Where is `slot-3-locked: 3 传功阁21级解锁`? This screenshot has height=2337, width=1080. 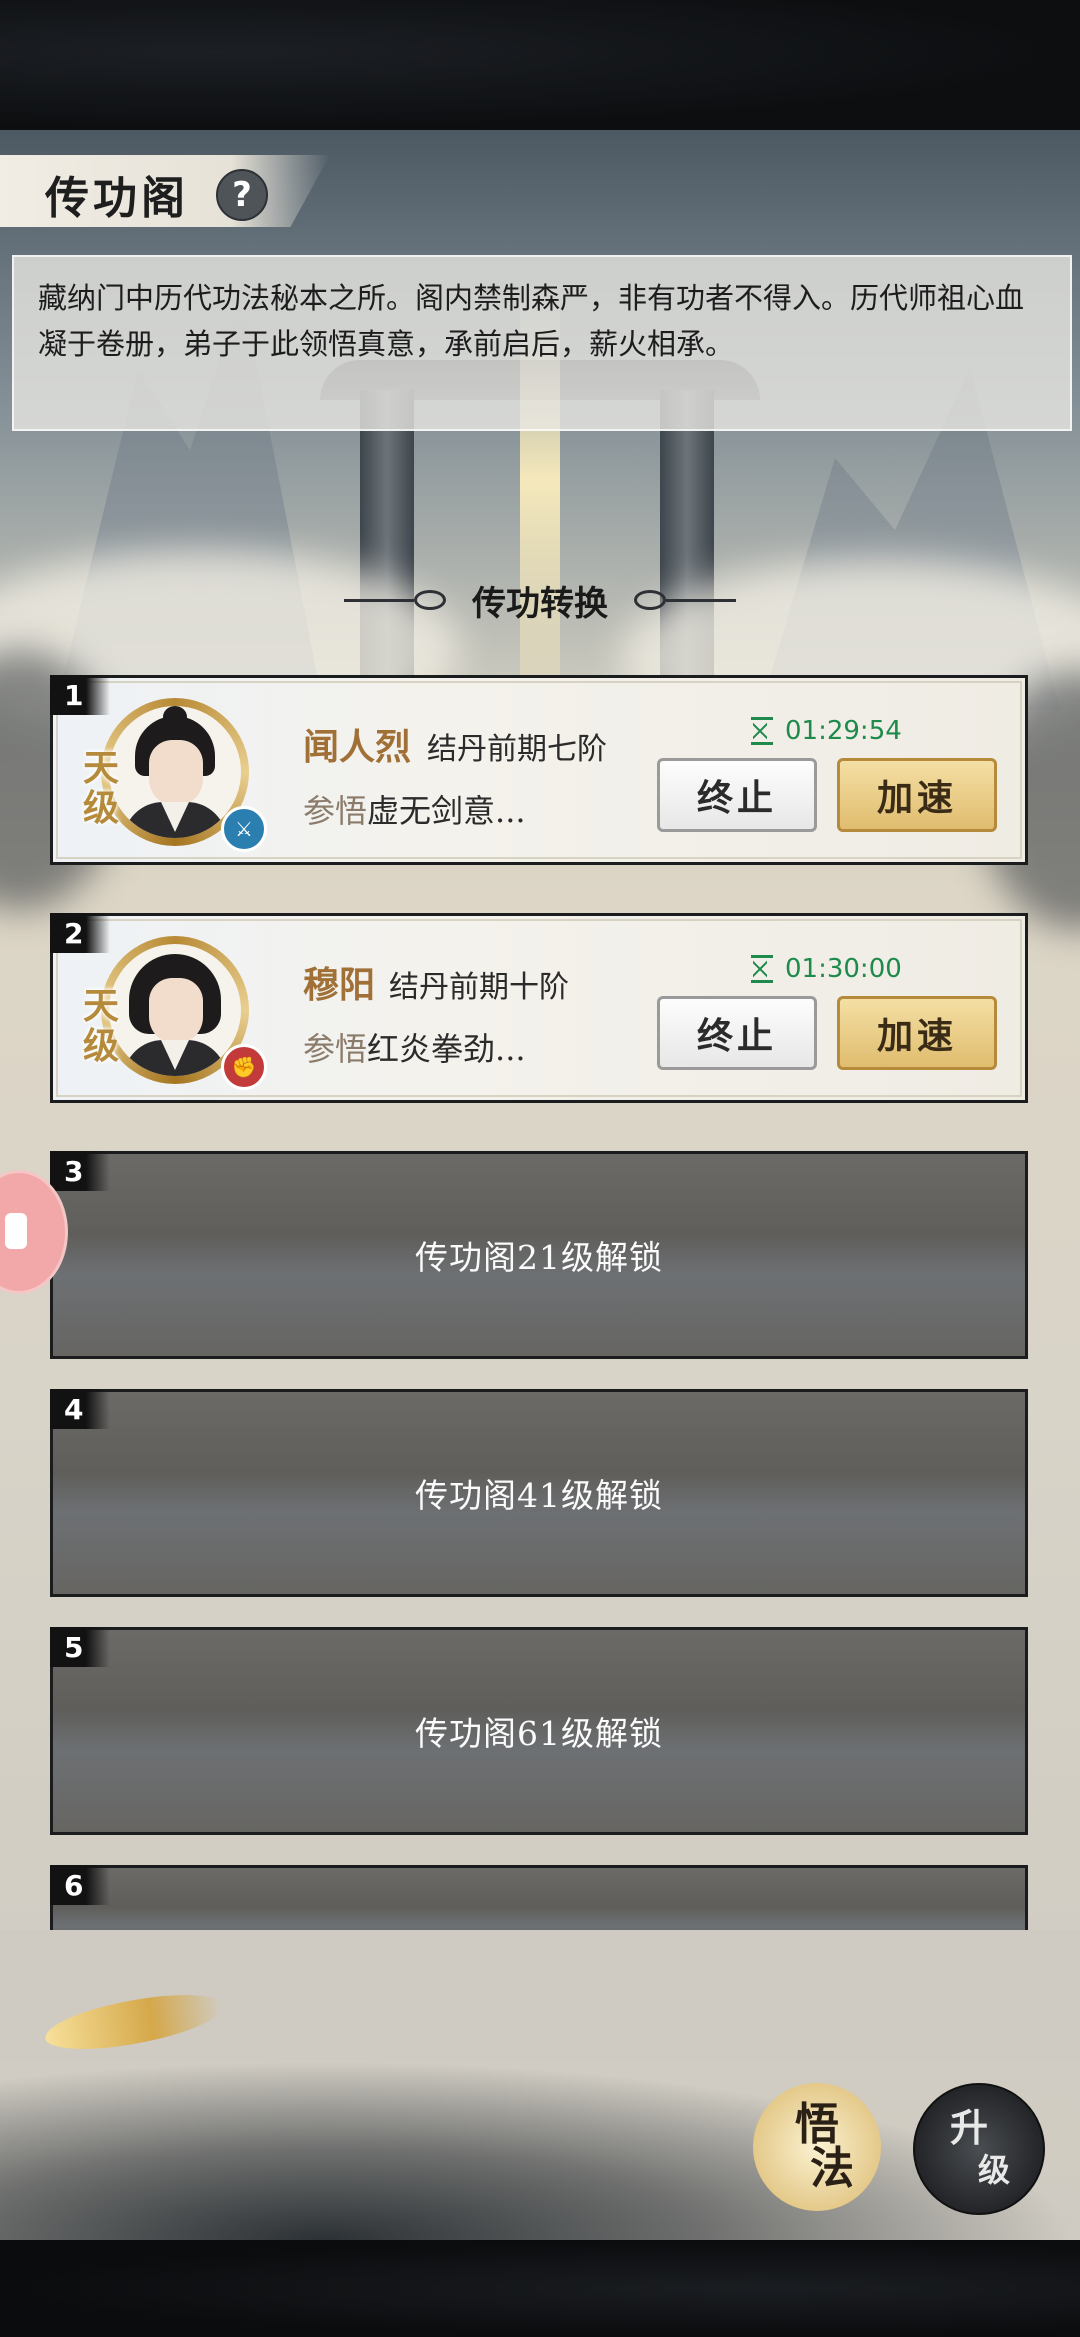
slot-3-locked: 3 传功阁21级解锁 is located at coordinates (539, 1255).